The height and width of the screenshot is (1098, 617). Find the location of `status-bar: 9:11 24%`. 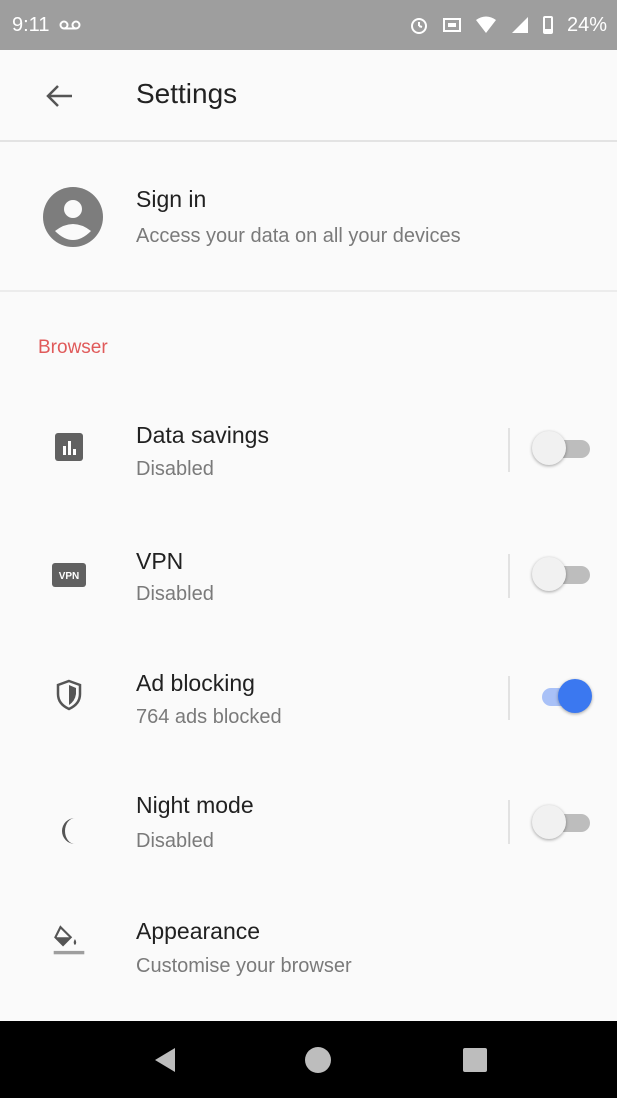

status-bar: 9:11 24% is located at coordinates (308, 25).